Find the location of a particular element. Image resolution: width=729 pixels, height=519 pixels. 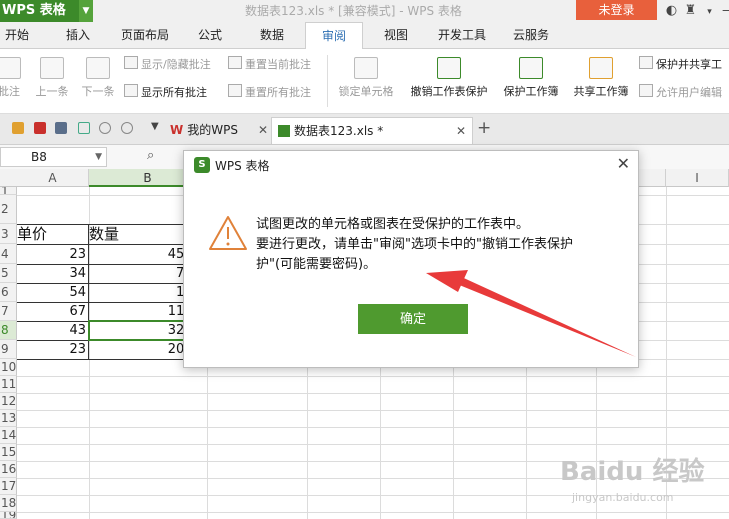

print-icon is located at coordinates (61, 128).